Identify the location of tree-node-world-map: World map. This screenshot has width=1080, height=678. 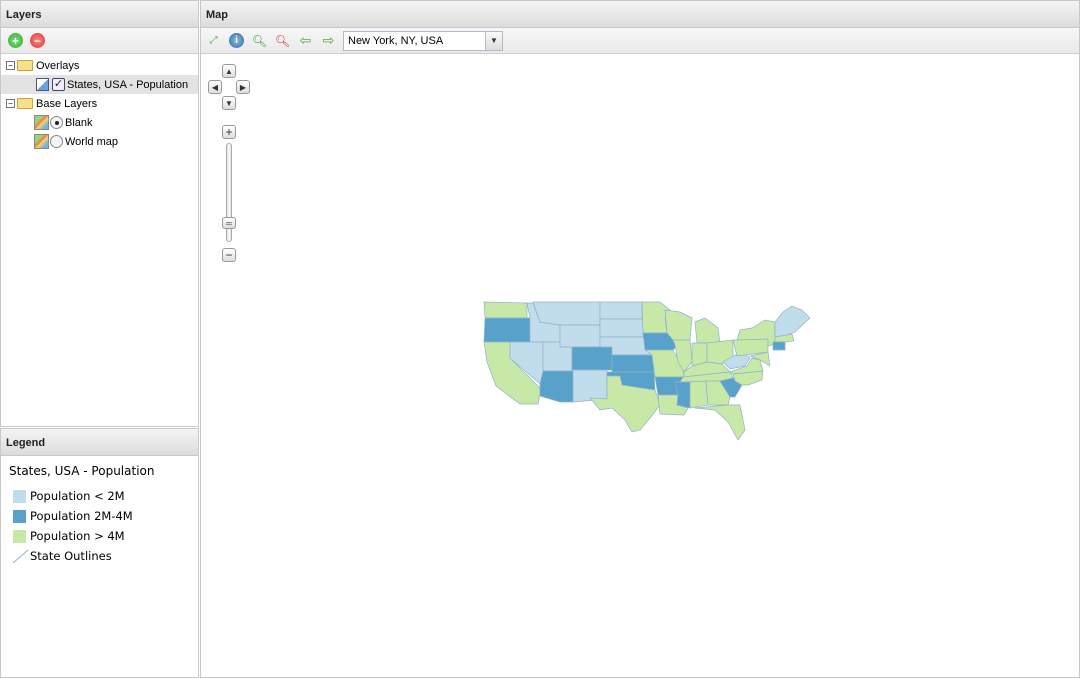
(99, 141).